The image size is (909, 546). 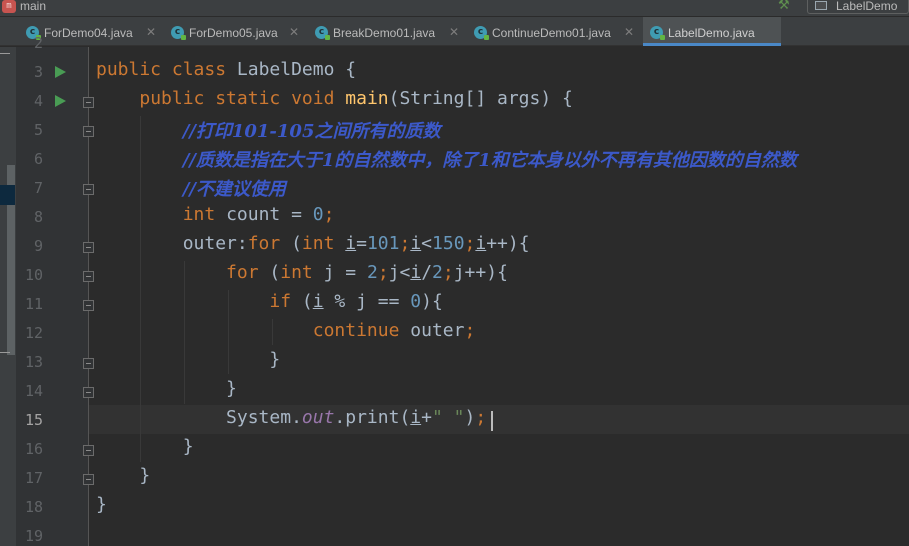 I want to click on code-line: //不建议使用, so click(x=191, y=189).